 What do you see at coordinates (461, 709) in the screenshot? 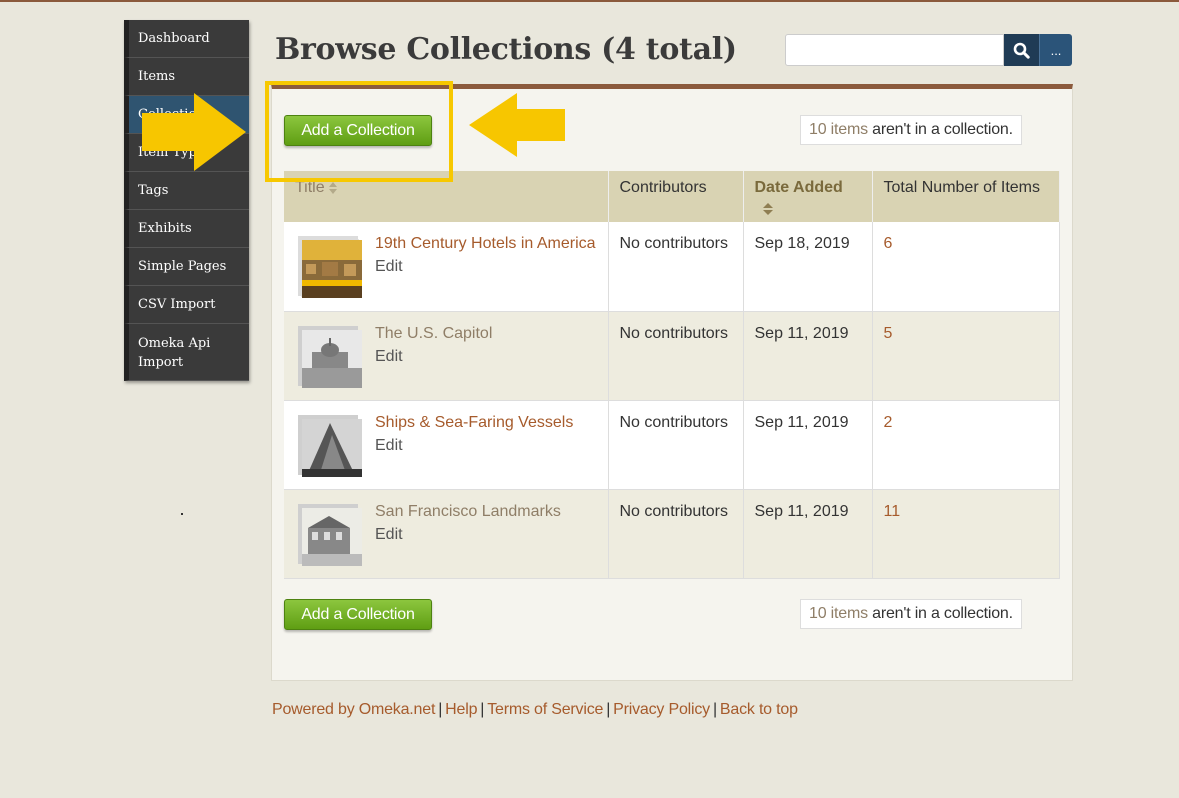
I see `help-link: Help` at bounding box center [461, 709].